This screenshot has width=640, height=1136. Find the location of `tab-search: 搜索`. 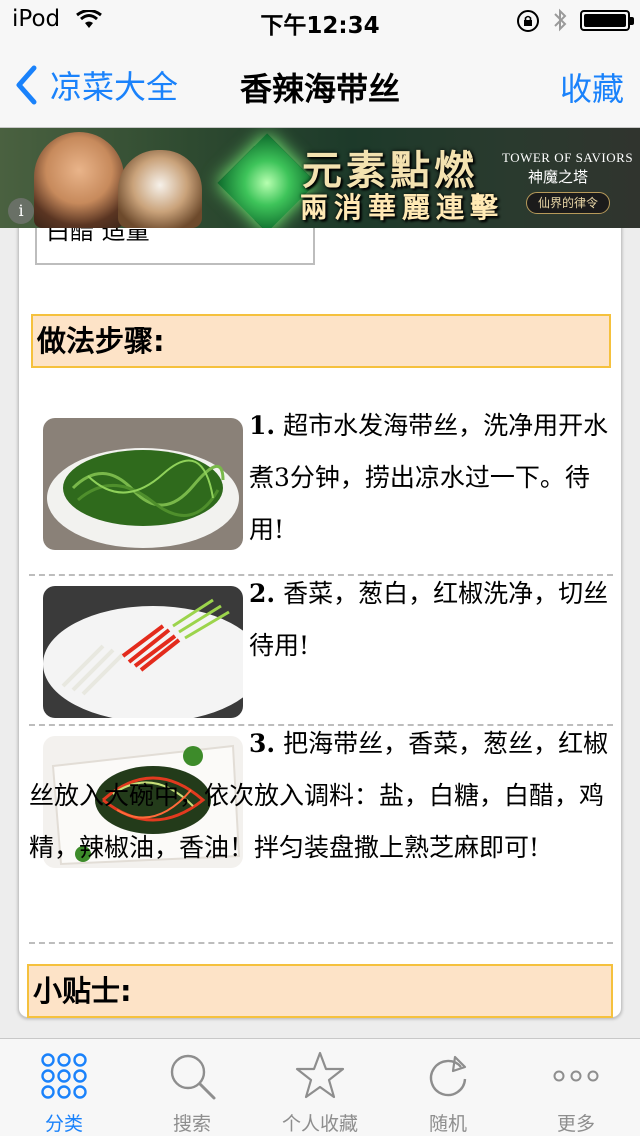

tab-search: 搜索 is located at coordinates (192, 1087).